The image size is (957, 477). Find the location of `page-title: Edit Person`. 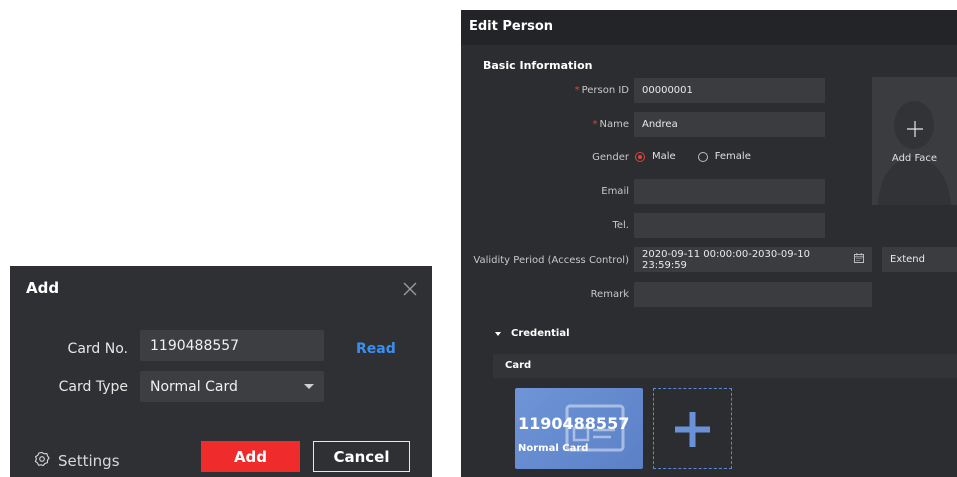

page-title: Edit Person is located at coordinates (511, 26).